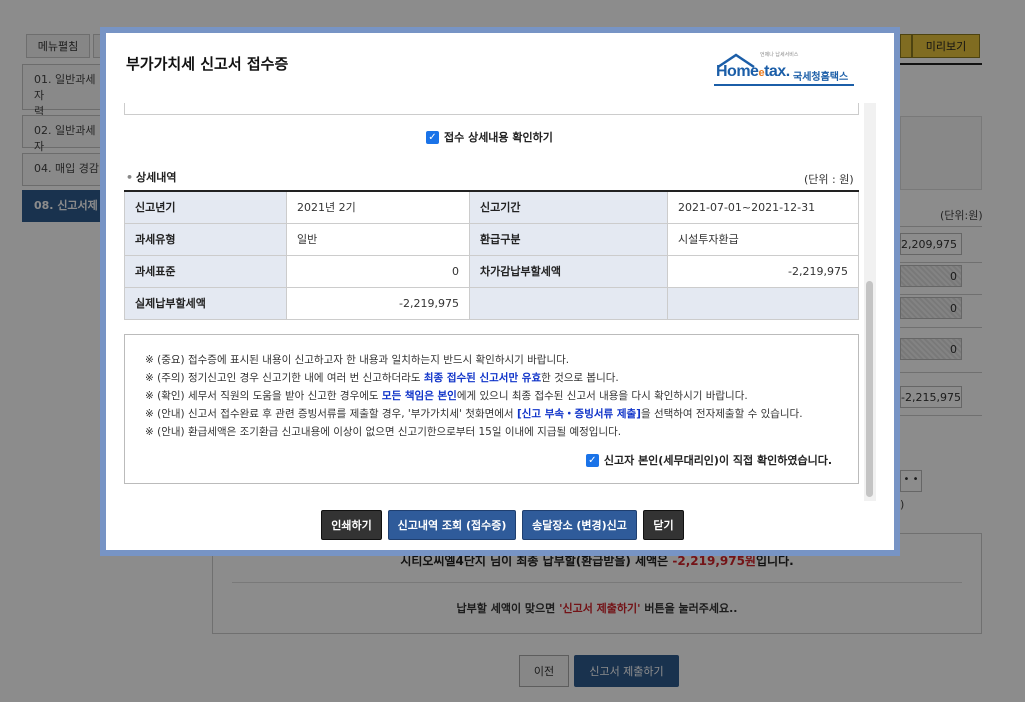 The width and height of the screenshot is (1025, 702). I want to click on logo-home: Home, so click(737, 71).